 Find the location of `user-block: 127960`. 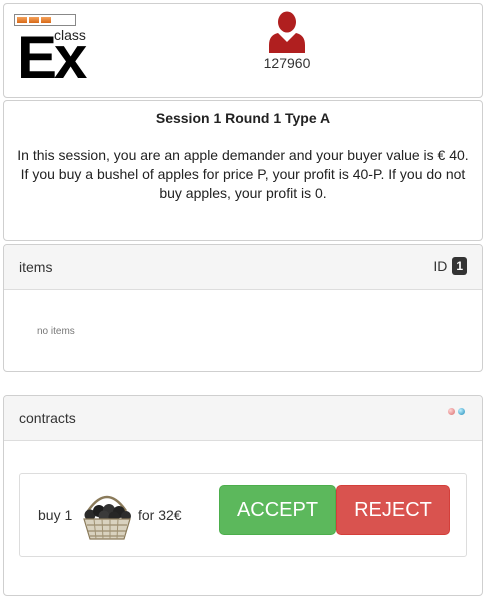

user-block: 127960 is located at coordinates (287, 44).